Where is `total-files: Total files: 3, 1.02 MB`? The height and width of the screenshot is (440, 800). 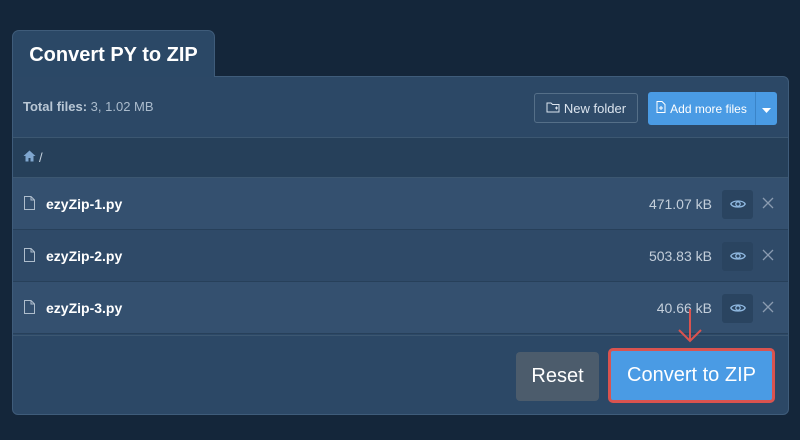
total-files: Total files: 3, 1.02 MB is located at coordinates (88, 106).